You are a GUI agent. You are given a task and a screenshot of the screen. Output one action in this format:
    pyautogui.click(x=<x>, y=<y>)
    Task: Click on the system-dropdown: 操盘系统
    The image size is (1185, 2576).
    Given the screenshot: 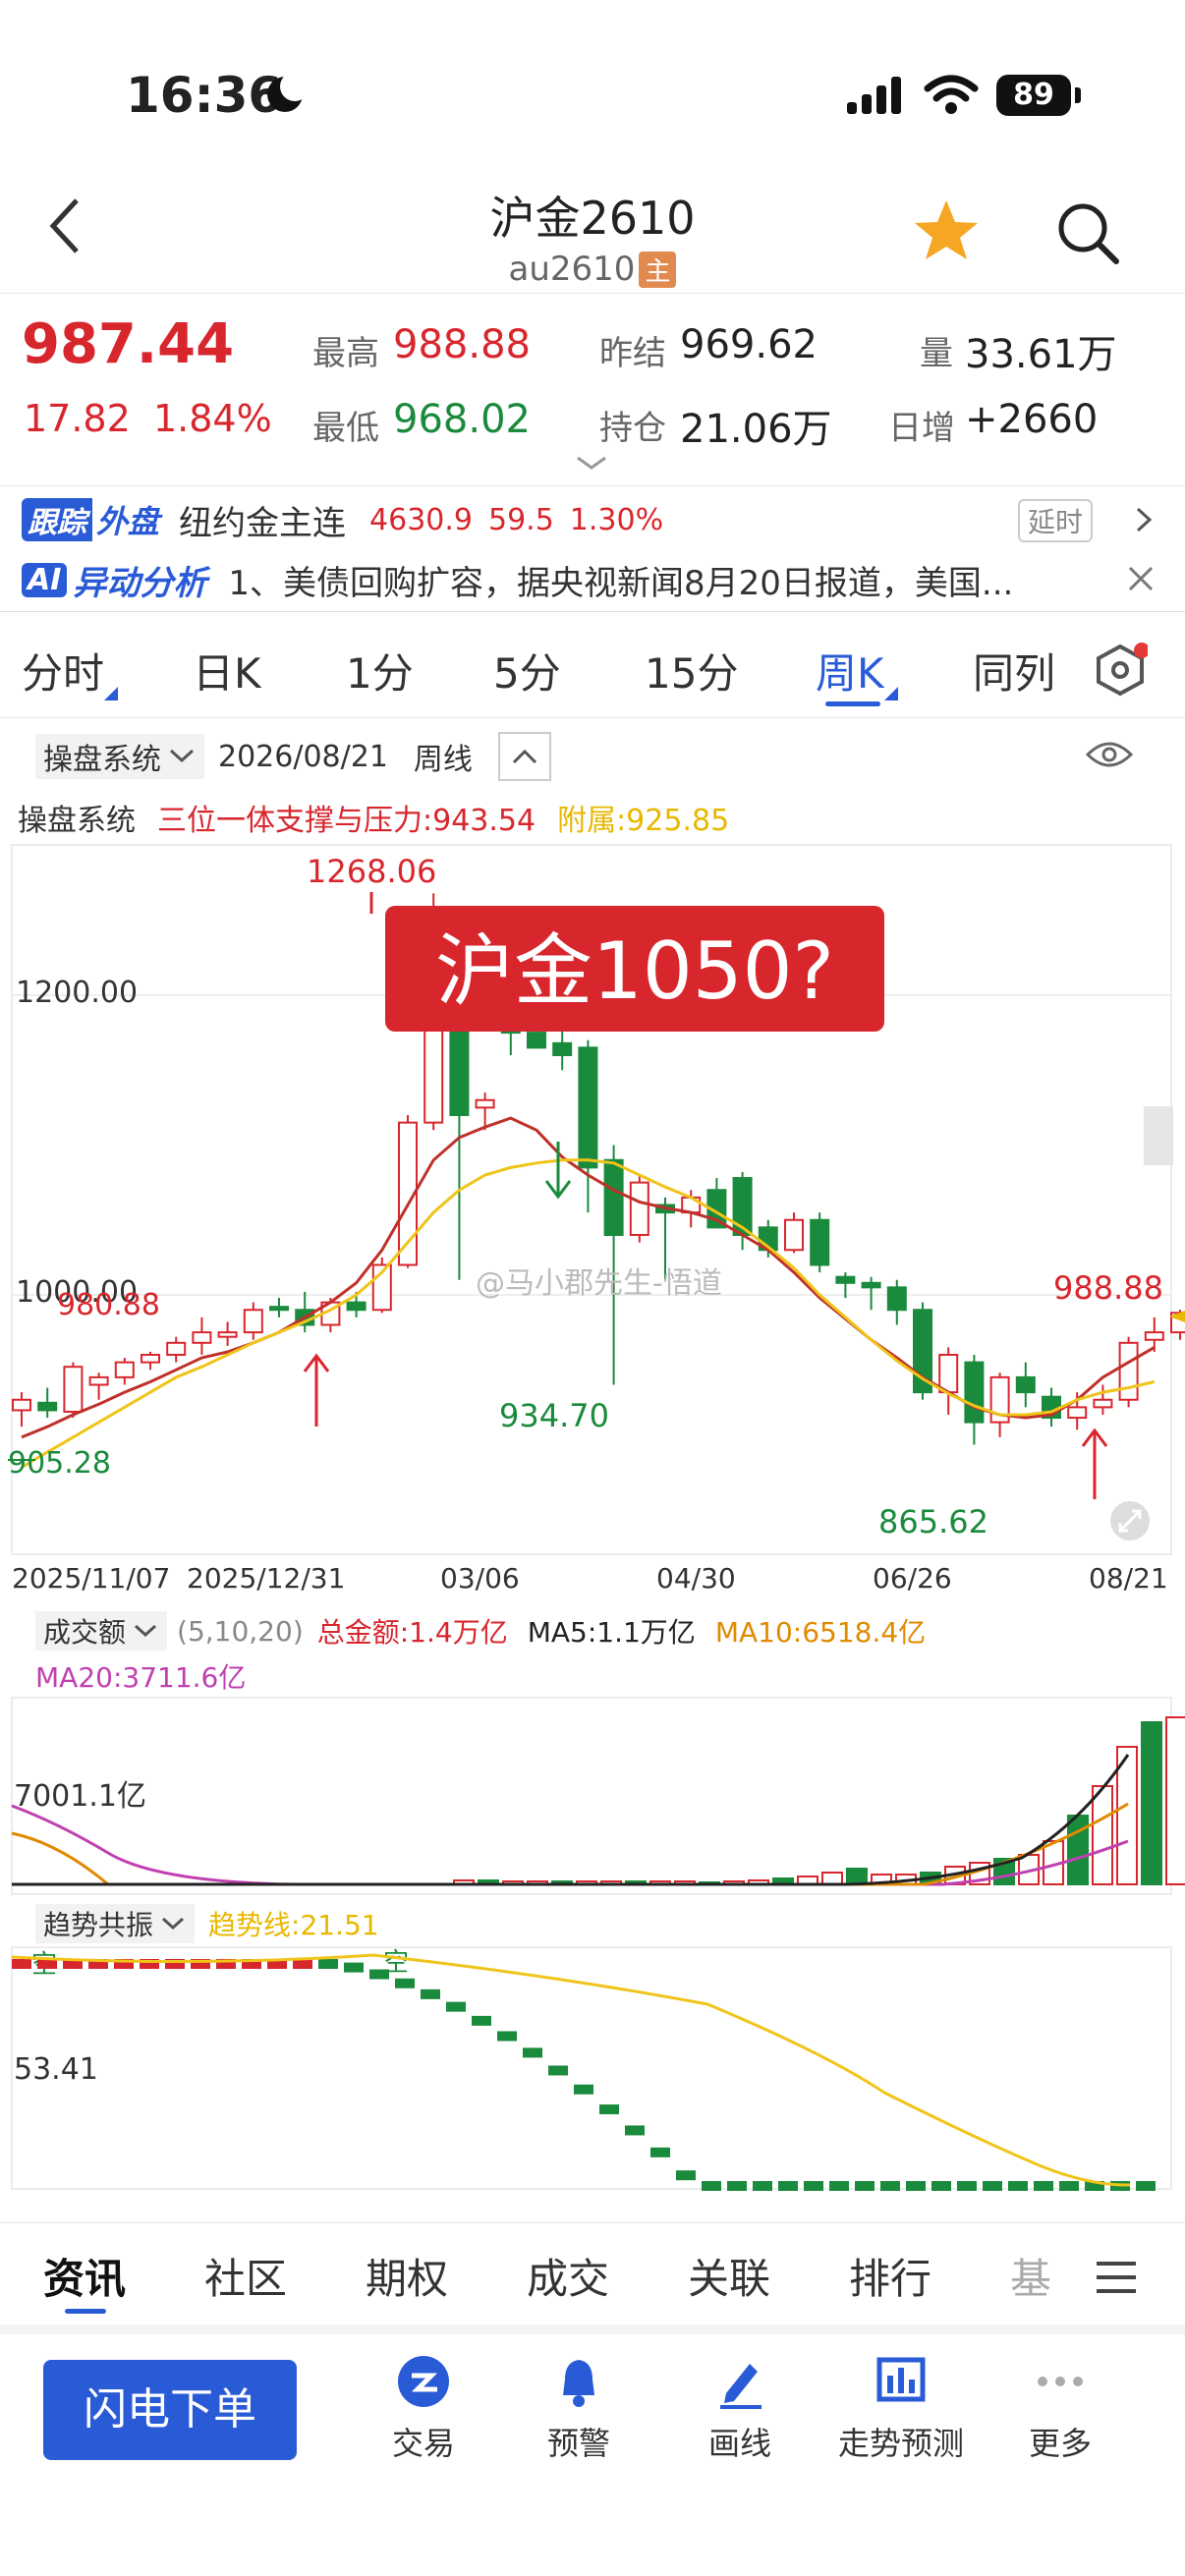 What is the action you would take?
    pyautogui.click(x=120, y=756)
    